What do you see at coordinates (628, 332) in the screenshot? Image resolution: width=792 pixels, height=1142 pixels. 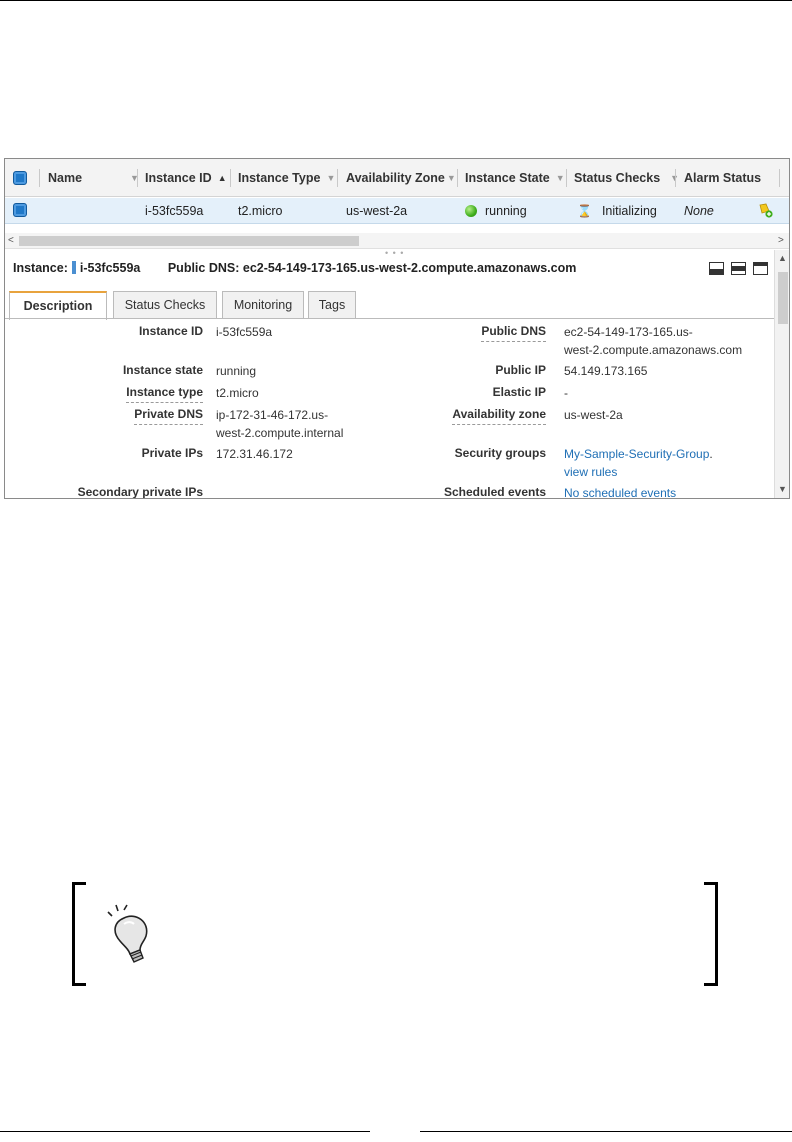 I see `value-public-dns: ec2-54-149-173-165.us-` at bounding box center [628, 332].